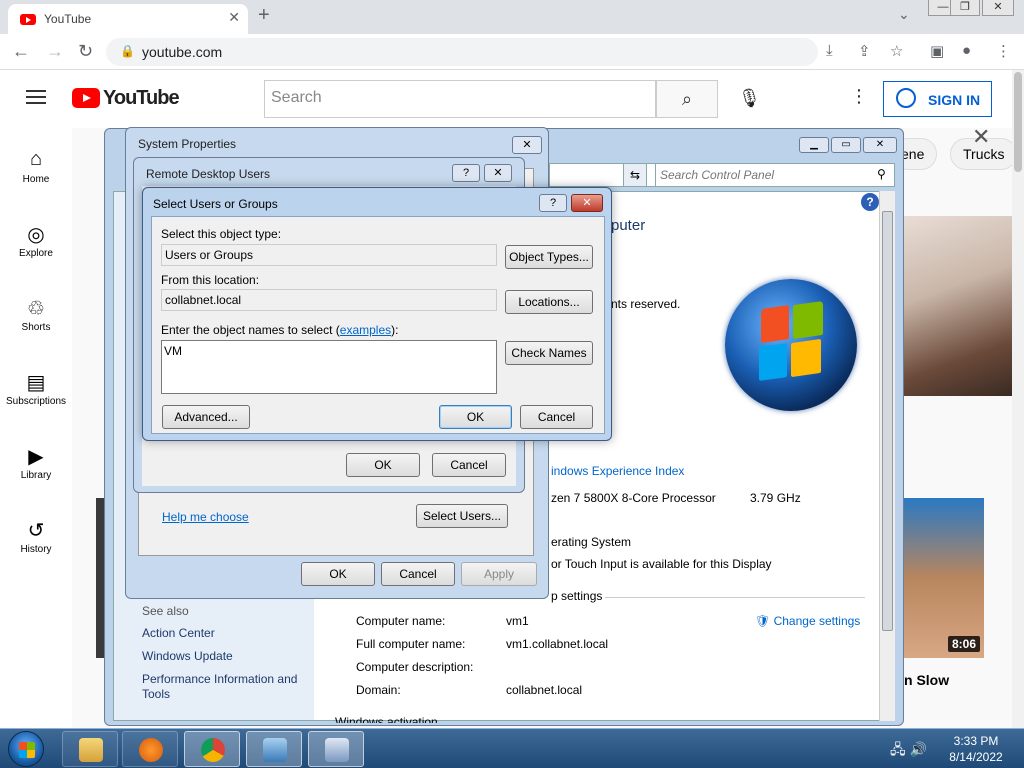 The image size is (1024, 768). Describe the element at coordinates (182, 52) in the screenshot. I see `url-text: youtube.com` at that location.